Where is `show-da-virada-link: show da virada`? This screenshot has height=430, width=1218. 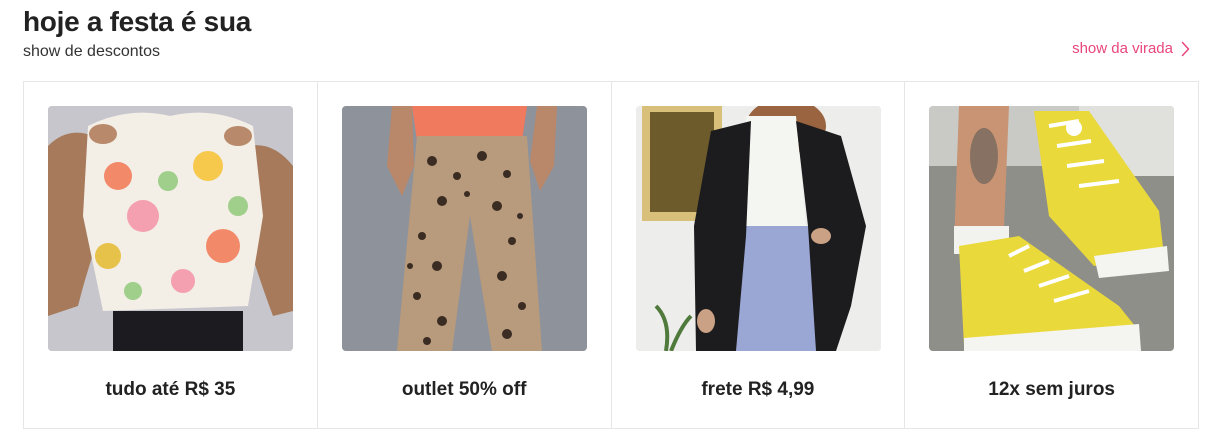
show-da-virada-link: show da virada is located at coordinates (1131, 49).